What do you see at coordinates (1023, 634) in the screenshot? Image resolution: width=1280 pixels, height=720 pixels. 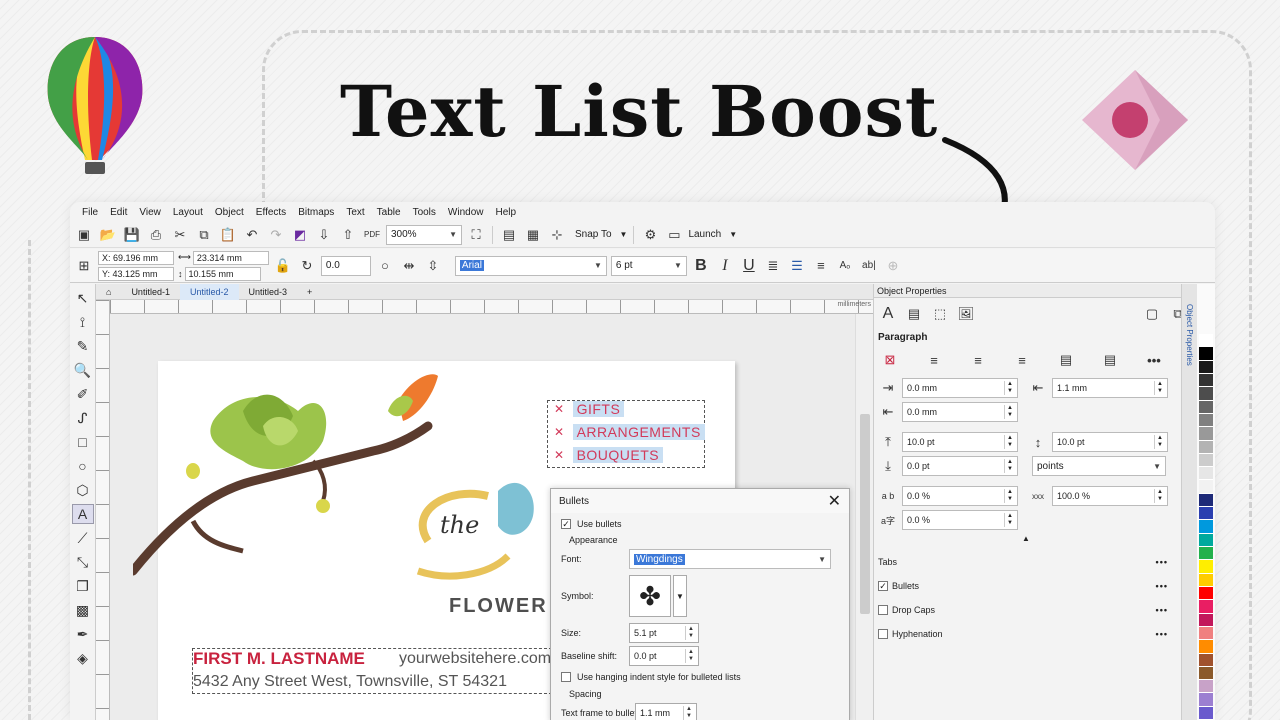 I see `hyphenation-section: Hyphenation •••` at bounding box center [1023, 634].